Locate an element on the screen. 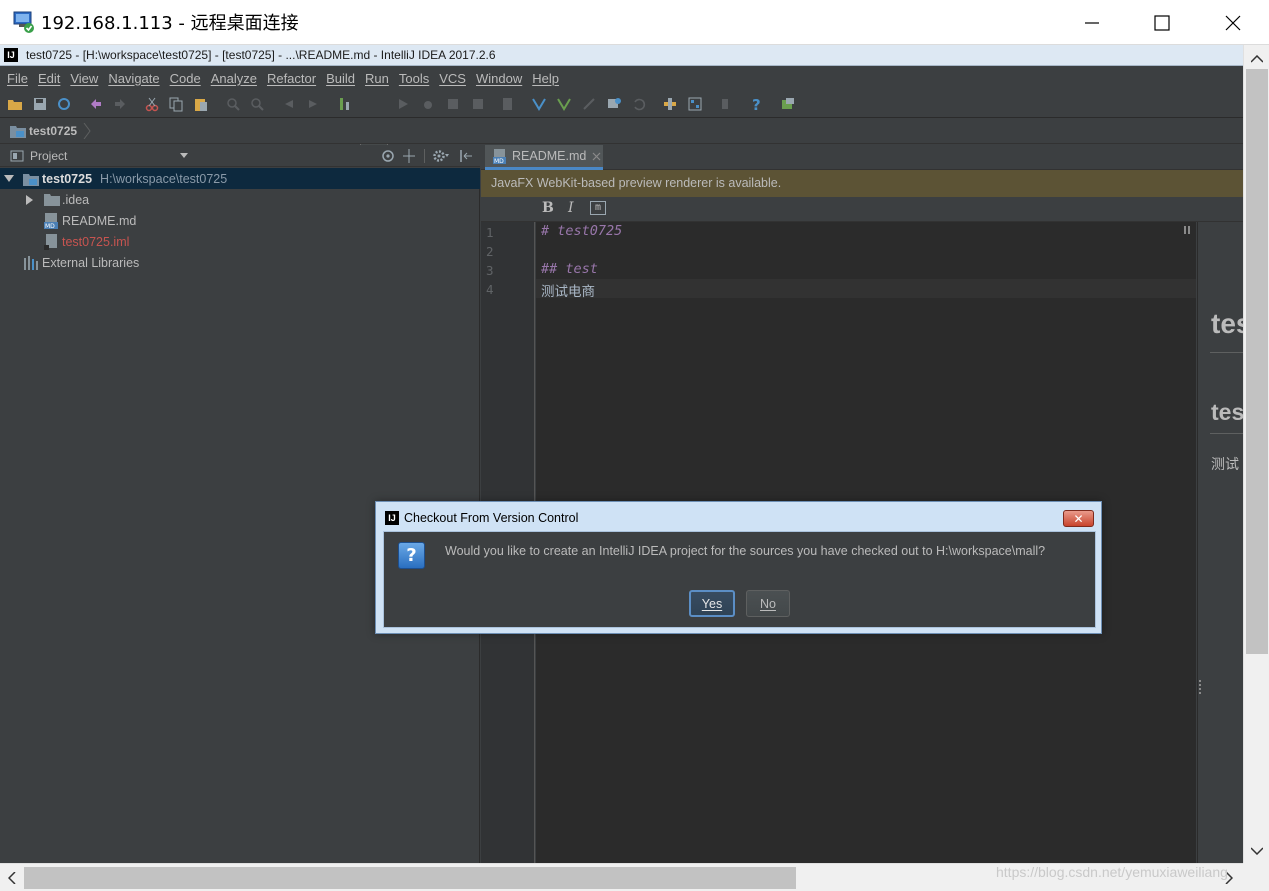 The image size is (1269, 891). preview-heading-1: tes is located at coordinates (1227, 323).